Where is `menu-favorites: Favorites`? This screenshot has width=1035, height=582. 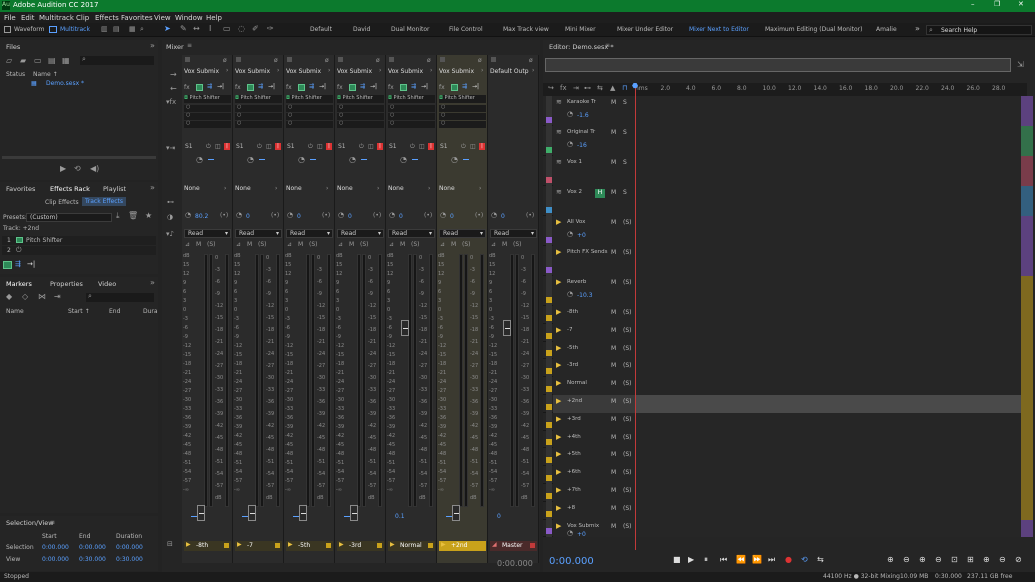 menu-favorites: Favorites is located at coordinates (137, 18).